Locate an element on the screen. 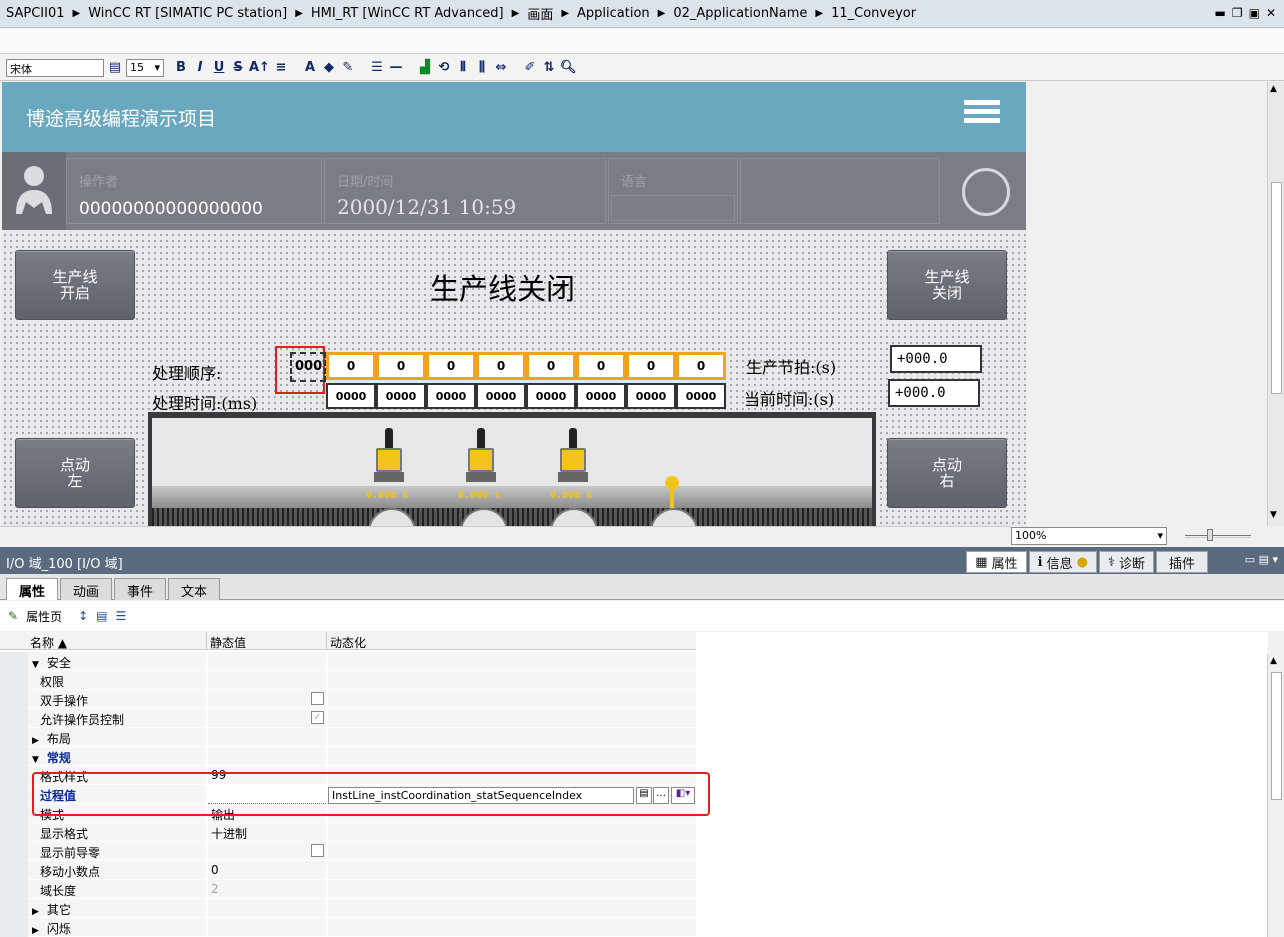  line-start-button: 生产线 开启 is located at coordinates (75, 285).